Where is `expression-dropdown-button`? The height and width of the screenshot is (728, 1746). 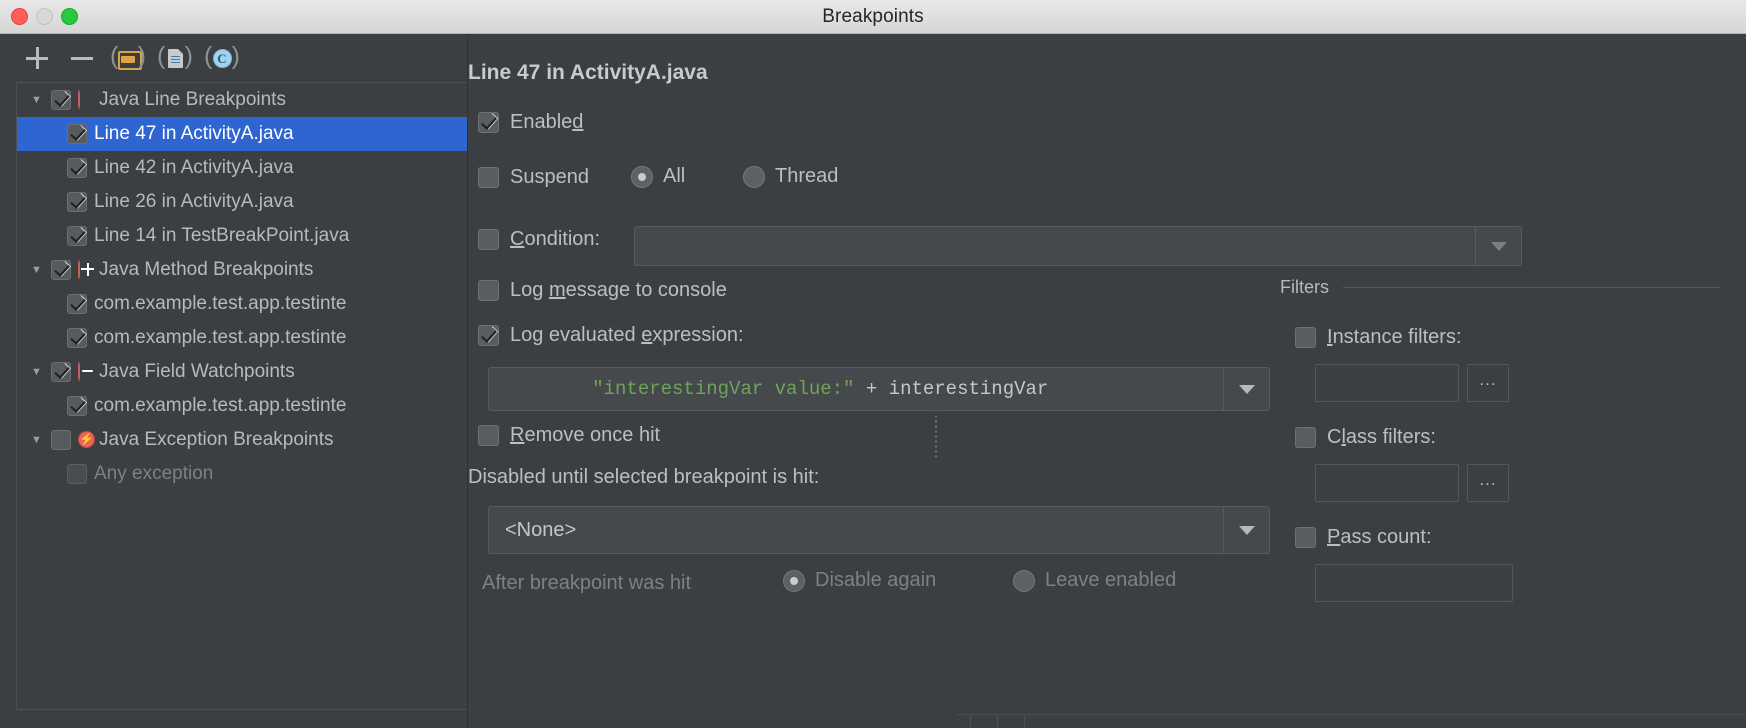 expression-dropdown-button is located at coordinates (1246, 389).